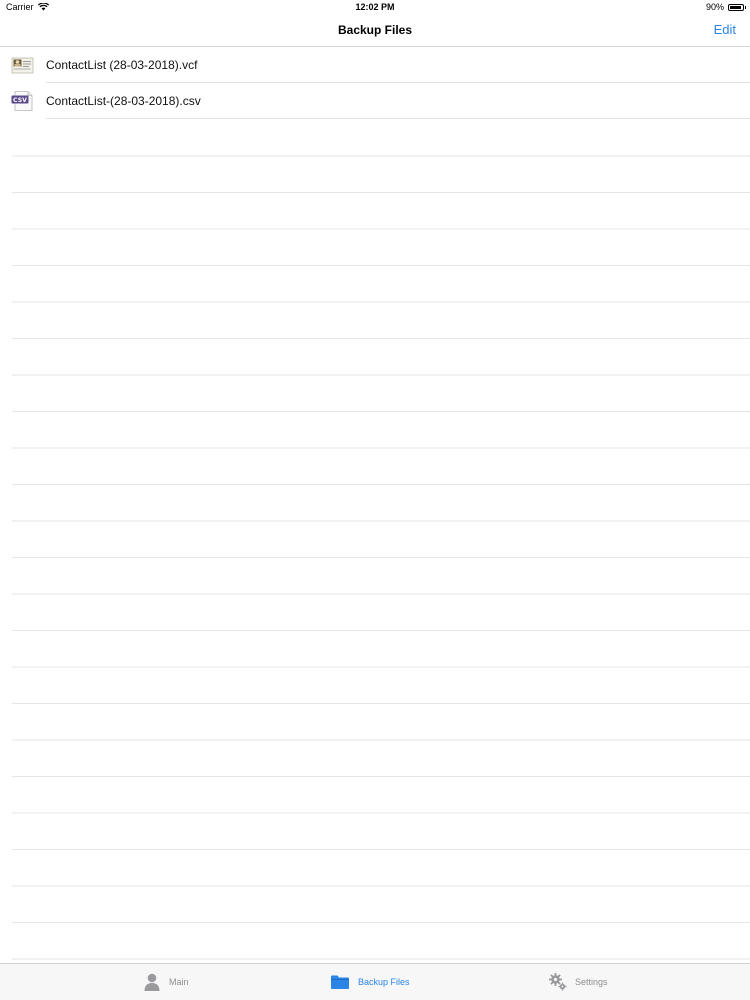  Describe the element at coordinates (165, 982) in the screenshot. I see `tab-main: Main` at that location.